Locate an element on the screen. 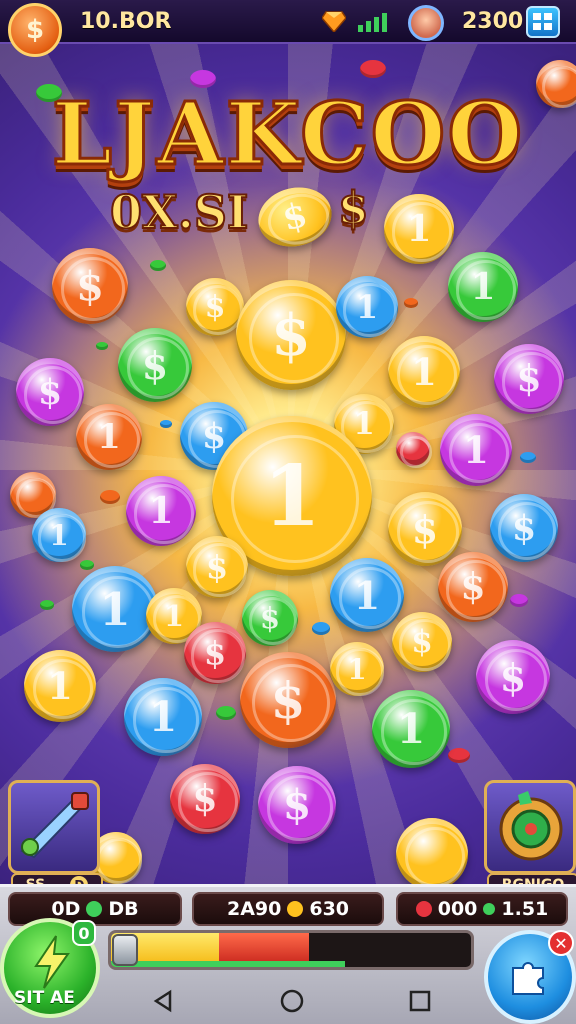 The width and height of the screenshot is (576, 1024). energy-progress-bar is located at coordinates (291, 950).